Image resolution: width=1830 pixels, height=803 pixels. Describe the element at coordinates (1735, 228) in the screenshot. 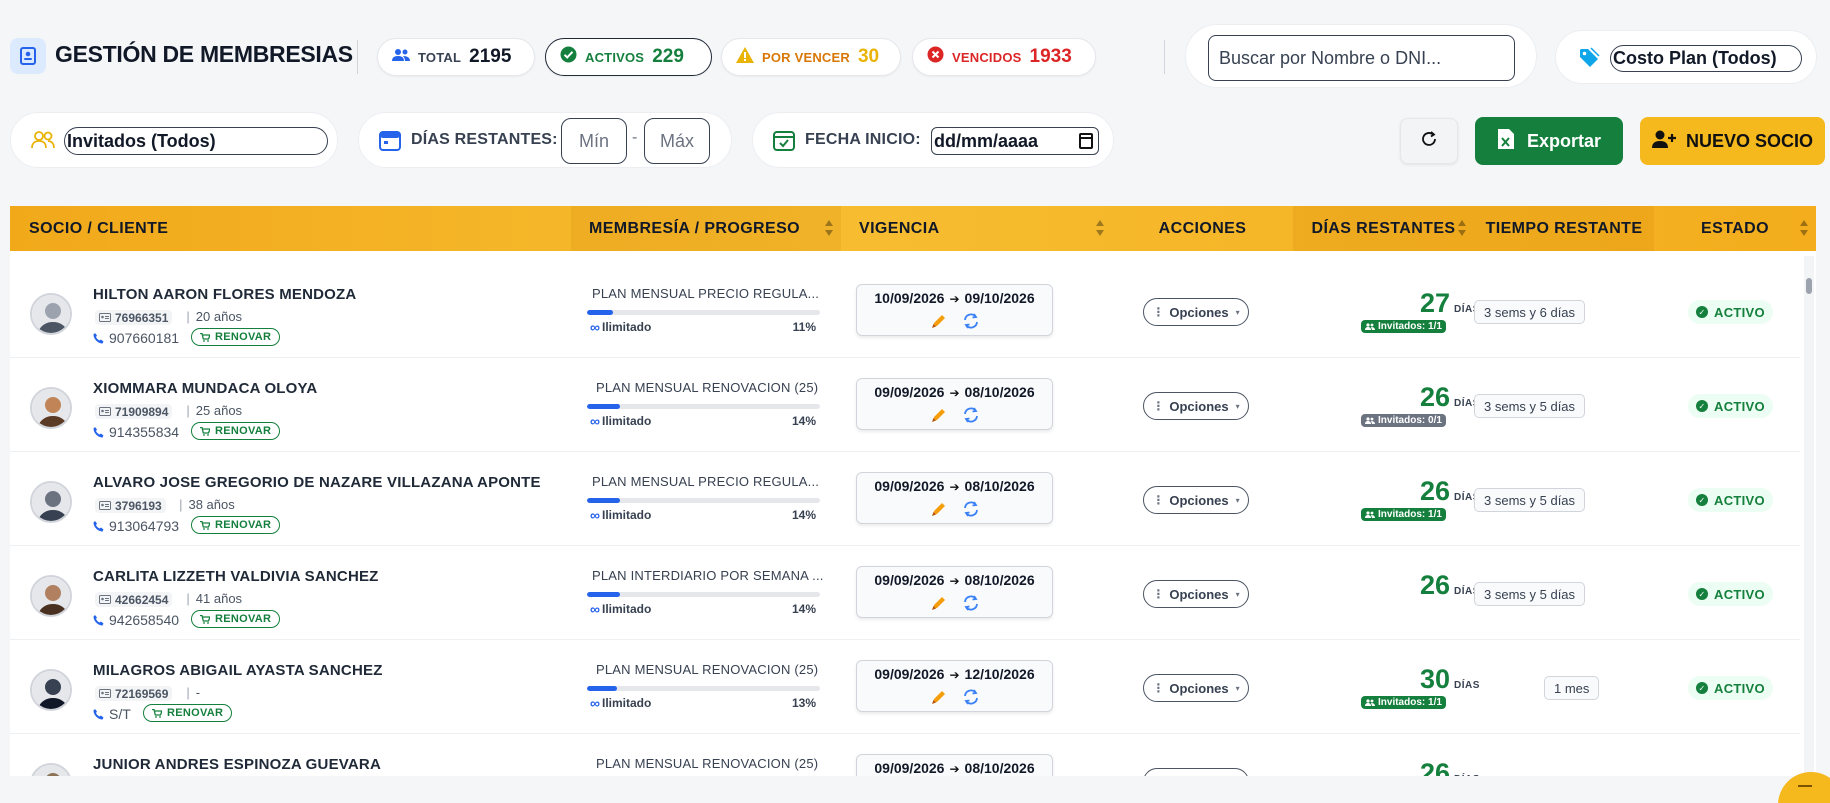

I see `col-estado: ESTADO` at that location.